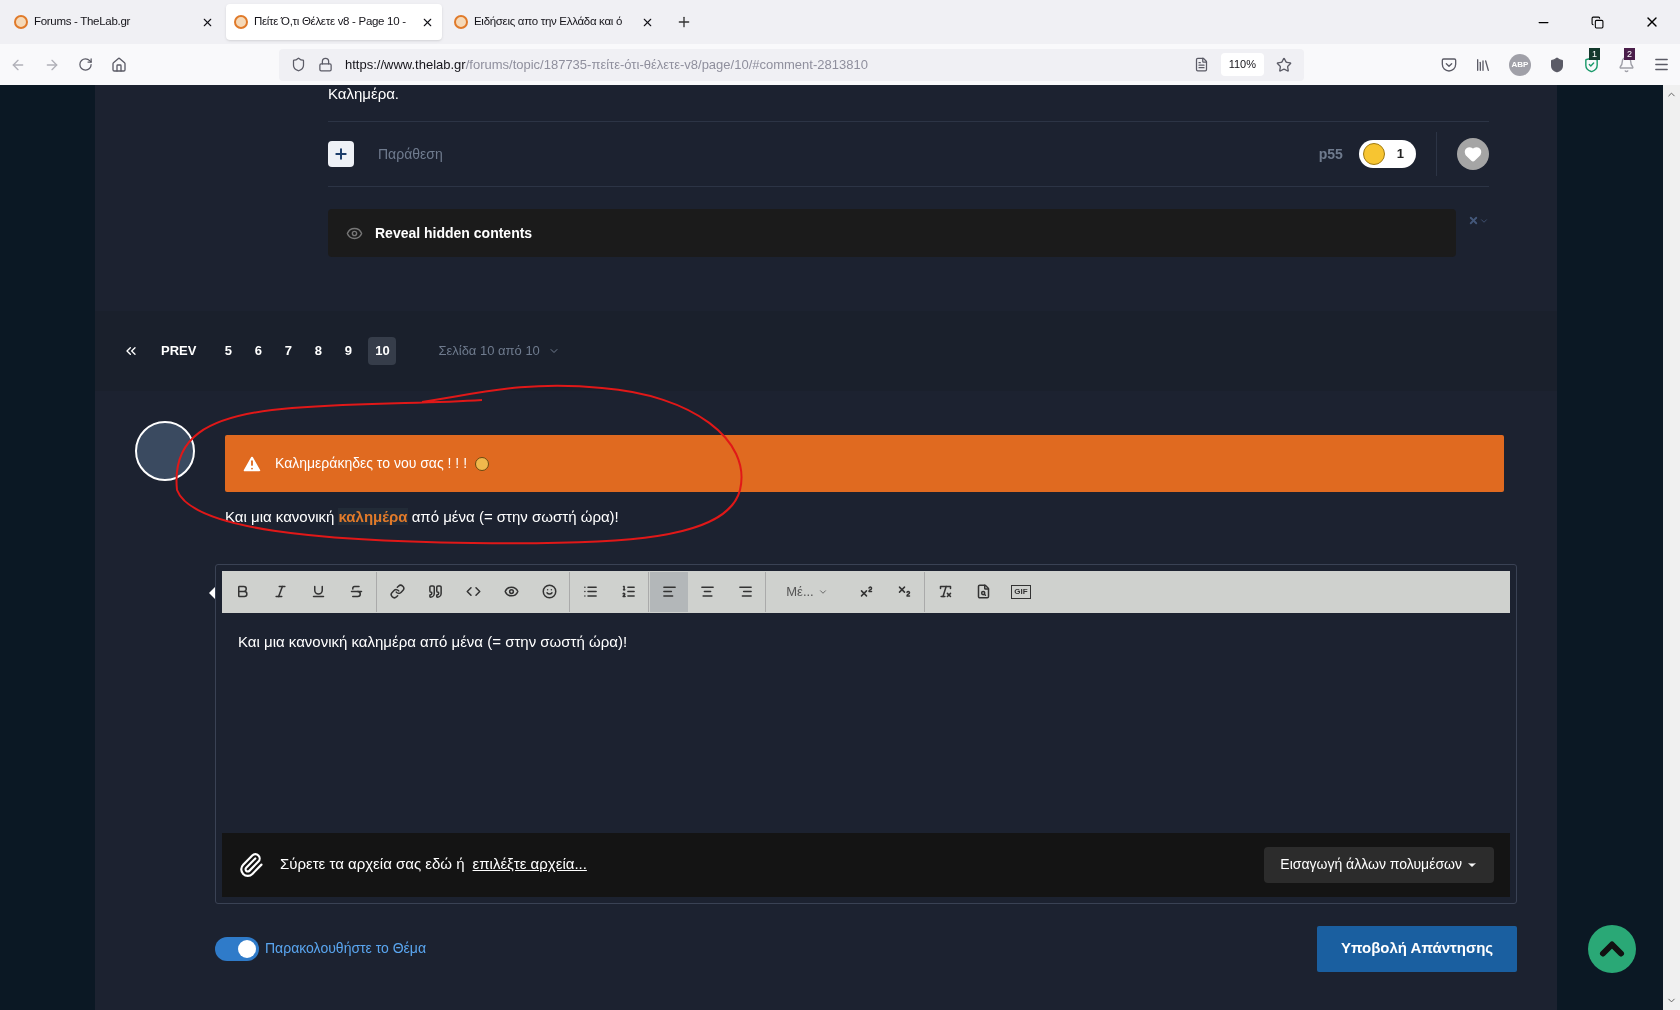 The height and width of the screenshot is (1010, 1680). Describe the element at coordinates (85, 64) in the screenshot. I see `reload-icon` at that location.